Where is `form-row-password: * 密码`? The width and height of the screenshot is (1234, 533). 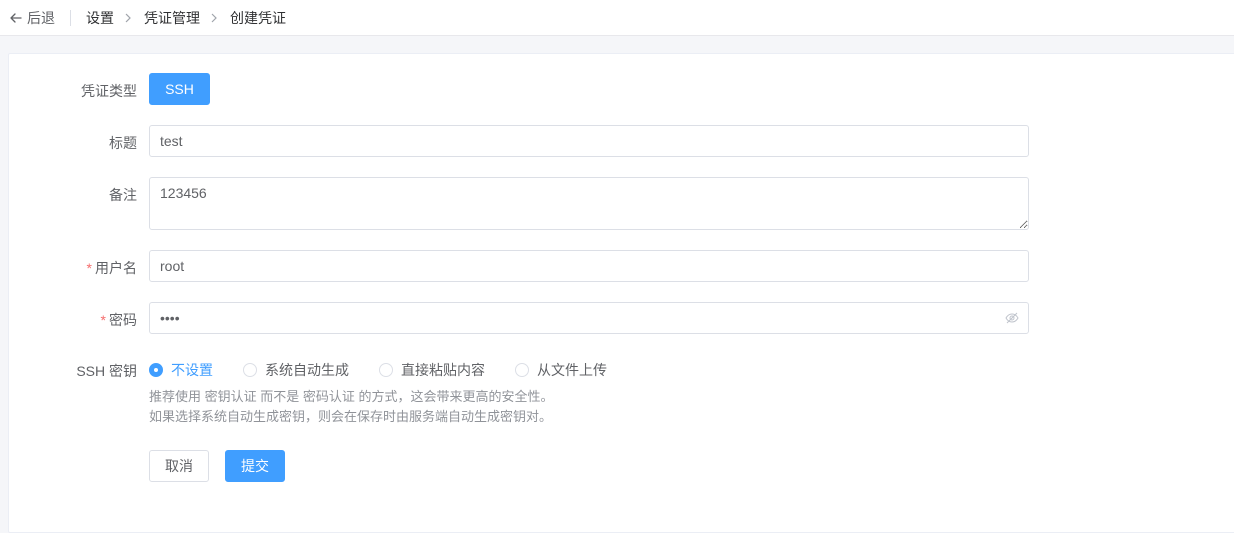 form-row-password: * 密码 is located at coordinates (559, 318).